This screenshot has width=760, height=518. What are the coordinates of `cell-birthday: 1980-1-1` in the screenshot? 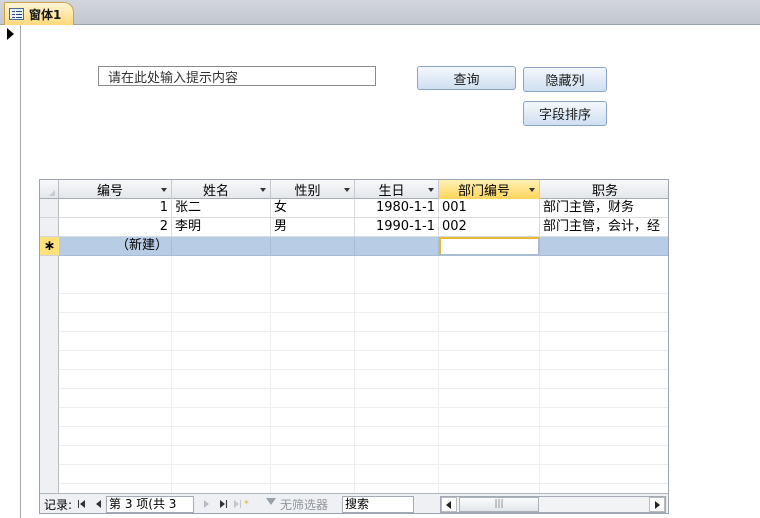 It's located at (397, 208).